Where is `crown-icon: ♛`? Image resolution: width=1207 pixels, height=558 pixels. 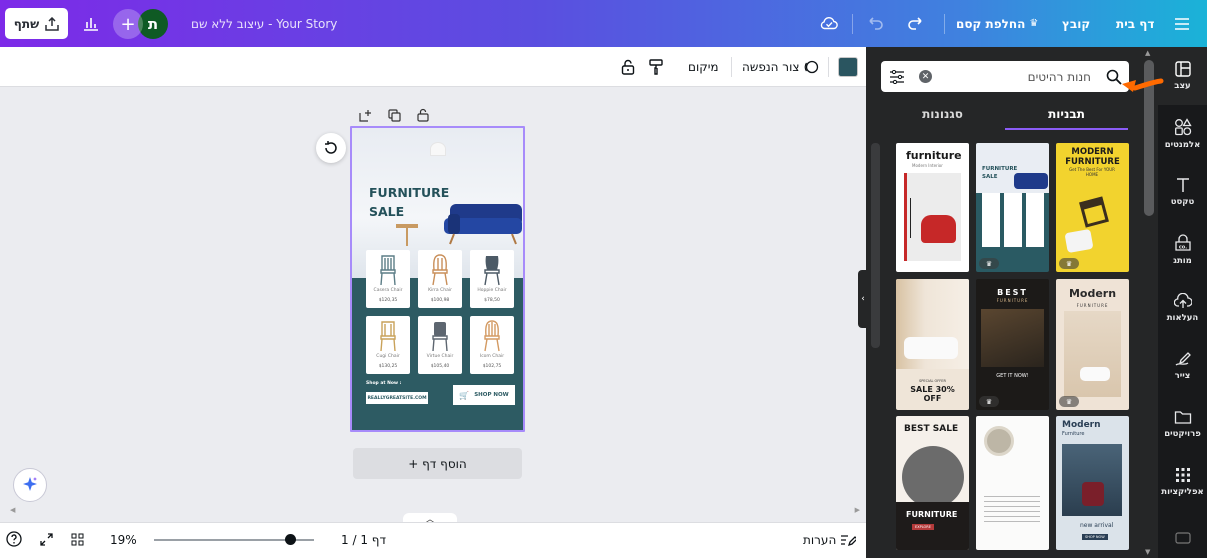 crown-icon: ♛ is located at coordinates (1034, 23).